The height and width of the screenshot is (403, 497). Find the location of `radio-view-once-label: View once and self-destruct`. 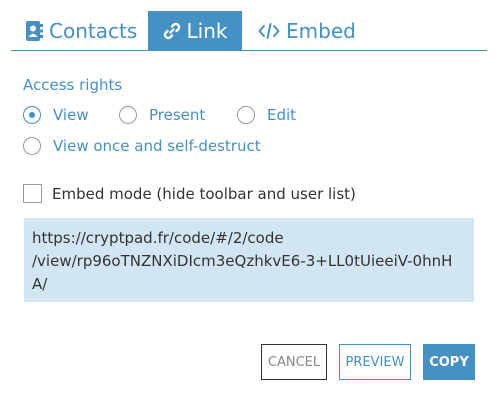

radio-view-once-label: View once and self-destruct is located at coordinates (157, 146).